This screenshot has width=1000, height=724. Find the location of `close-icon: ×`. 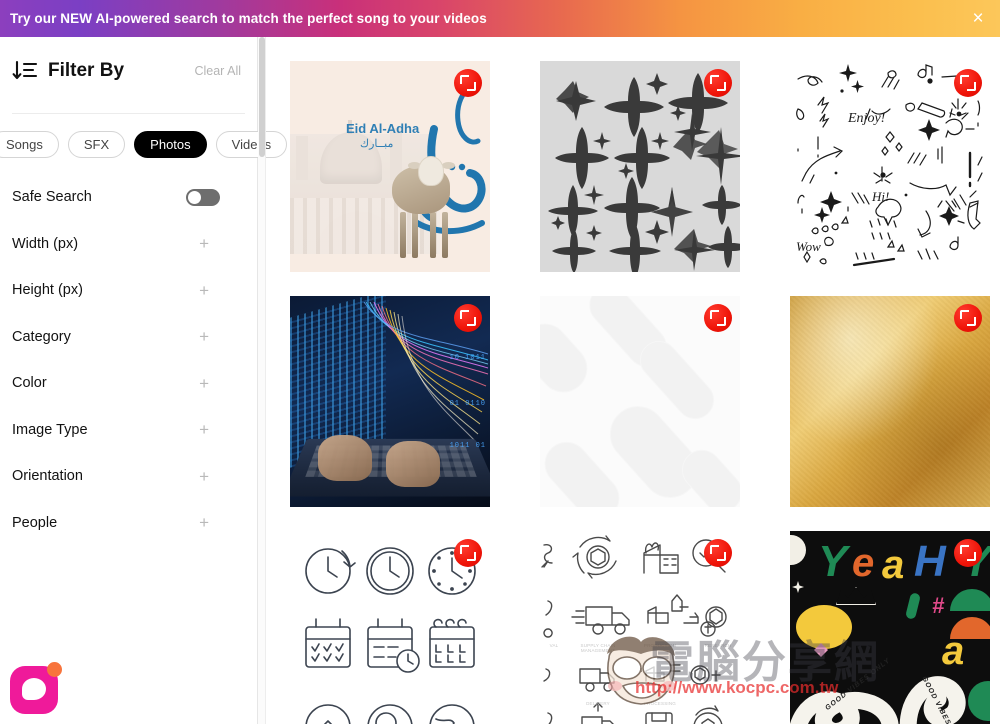

close-icon: × is located at coordinates (978, 19).